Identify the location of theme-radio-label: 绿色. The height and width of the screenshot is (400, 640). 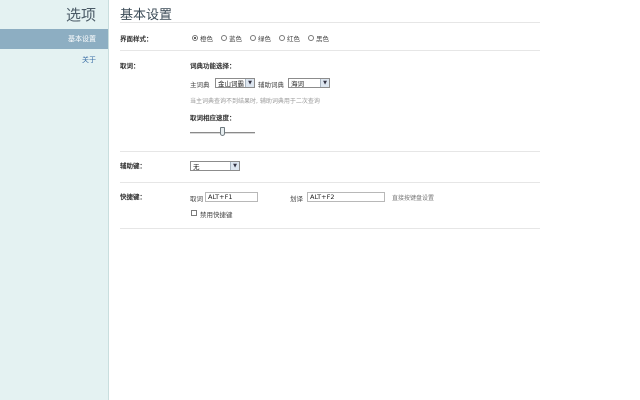
(264, 39).